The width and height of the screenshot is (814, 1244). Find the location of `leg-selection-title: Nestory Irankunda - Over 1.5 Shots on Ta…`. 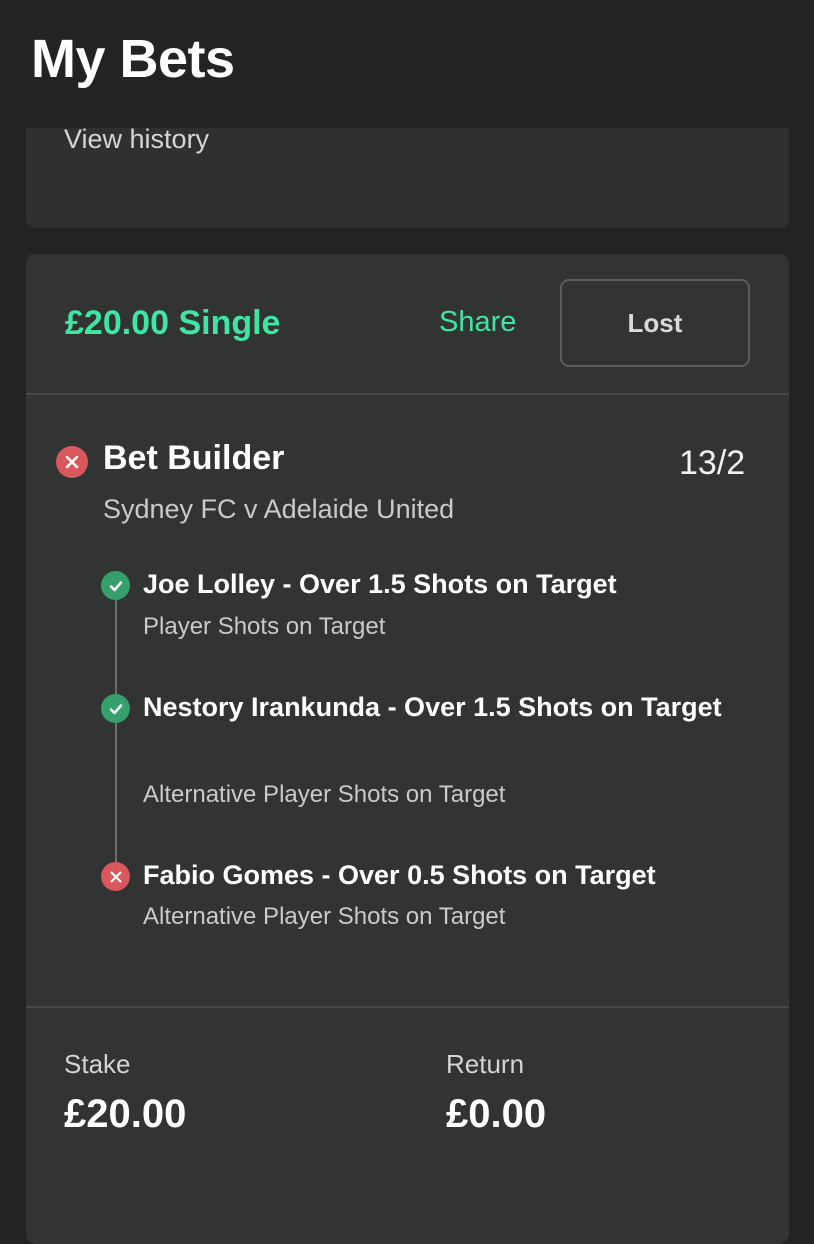

leg-selection-title: Nestory Irankunda - Over 1.5 Shots on Ta… is located at coordinates (432, 707).